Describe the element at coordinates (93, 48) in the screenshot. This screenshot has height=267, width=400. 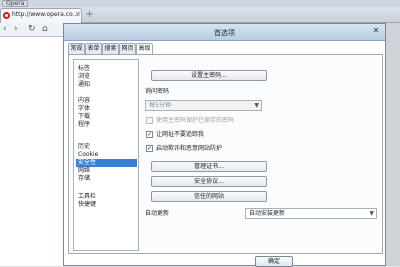
I see `tab-forms: 表单` at that location.